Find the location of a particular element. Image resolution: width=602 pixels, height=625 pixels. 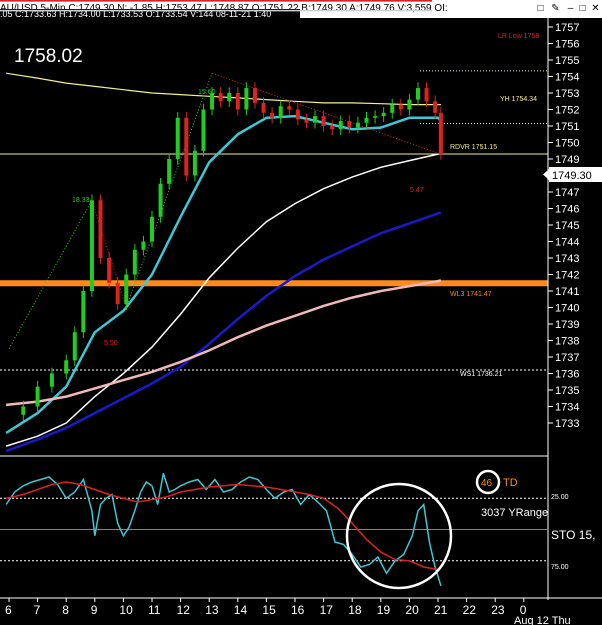

lr-low-label: LR Low 1758 is located at coordinates (518, 36).